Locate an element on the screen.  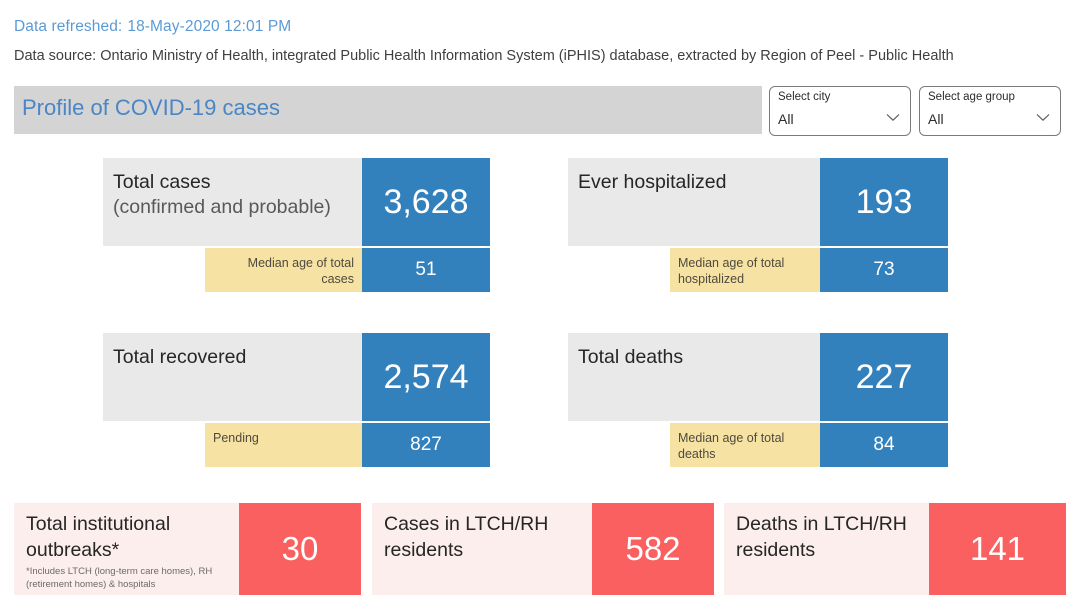
data-refreshed-label: Data refreshed: is located at coordinates (68, 26).